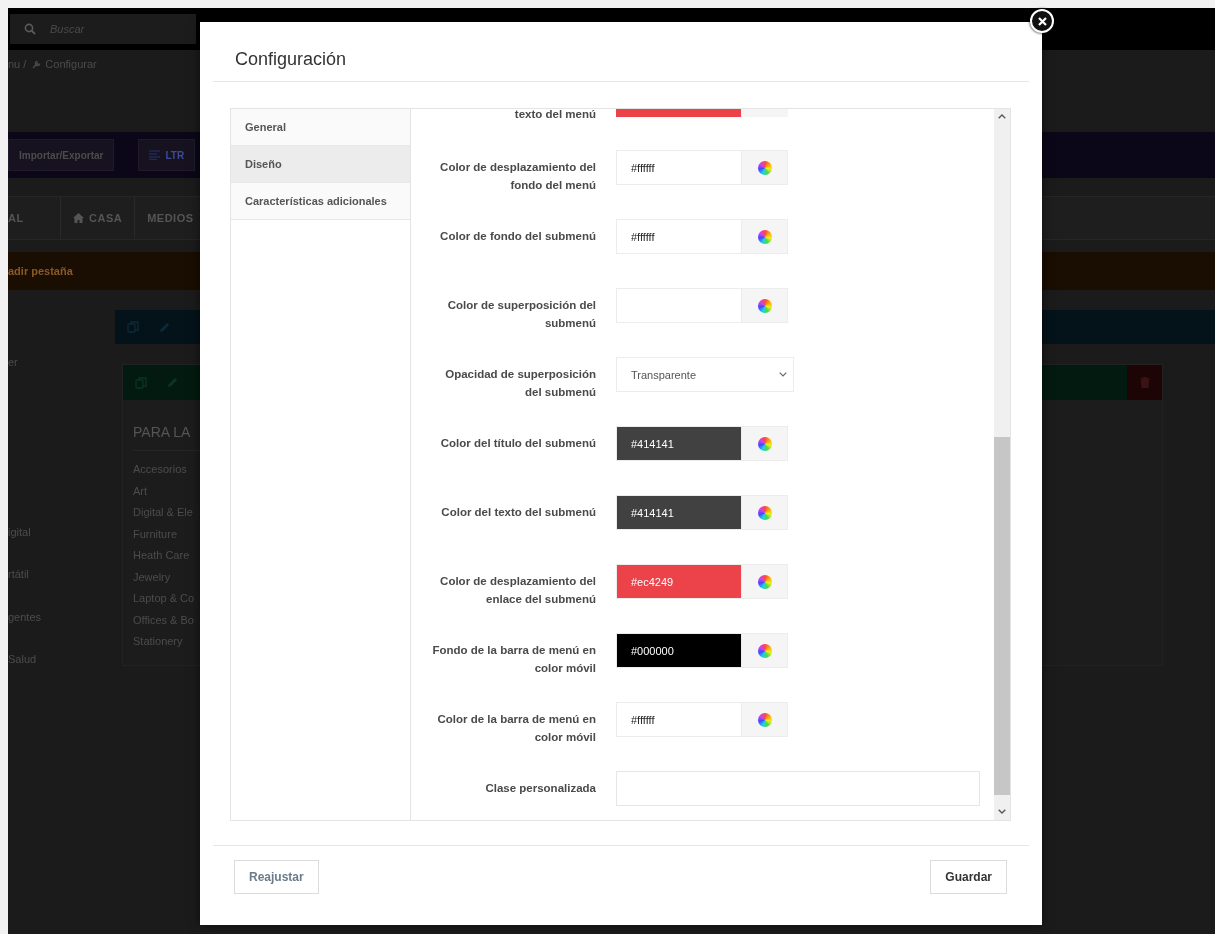  I want to click on scroll-down-icon, so click(1002, 811).